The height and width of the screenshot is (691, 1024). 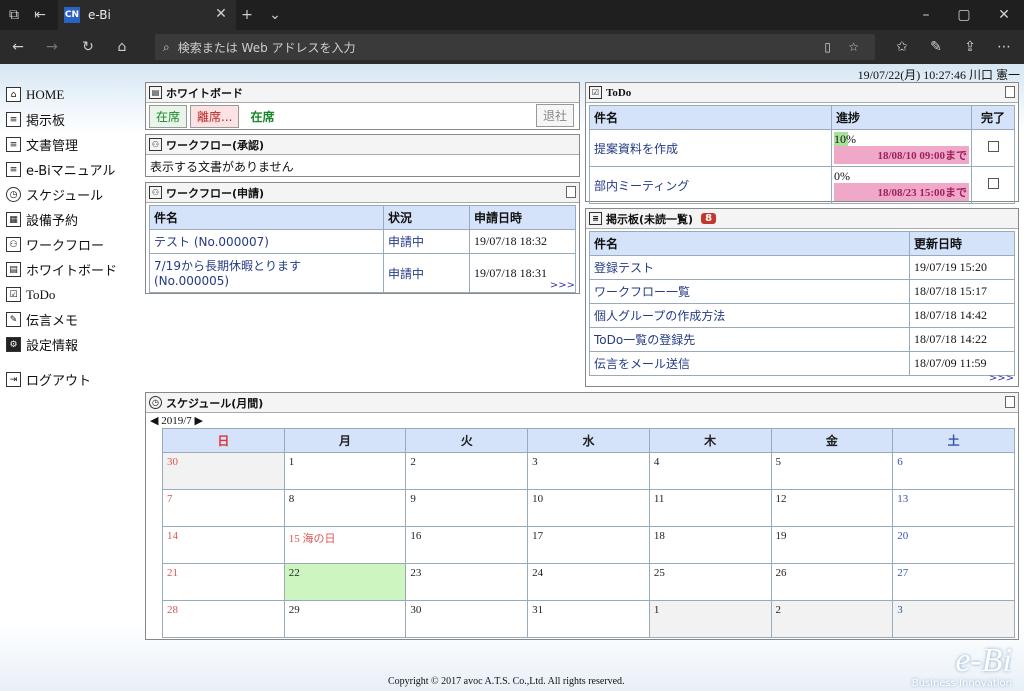 I want to click on calendar-day: 9, so click(x=467, y=508).